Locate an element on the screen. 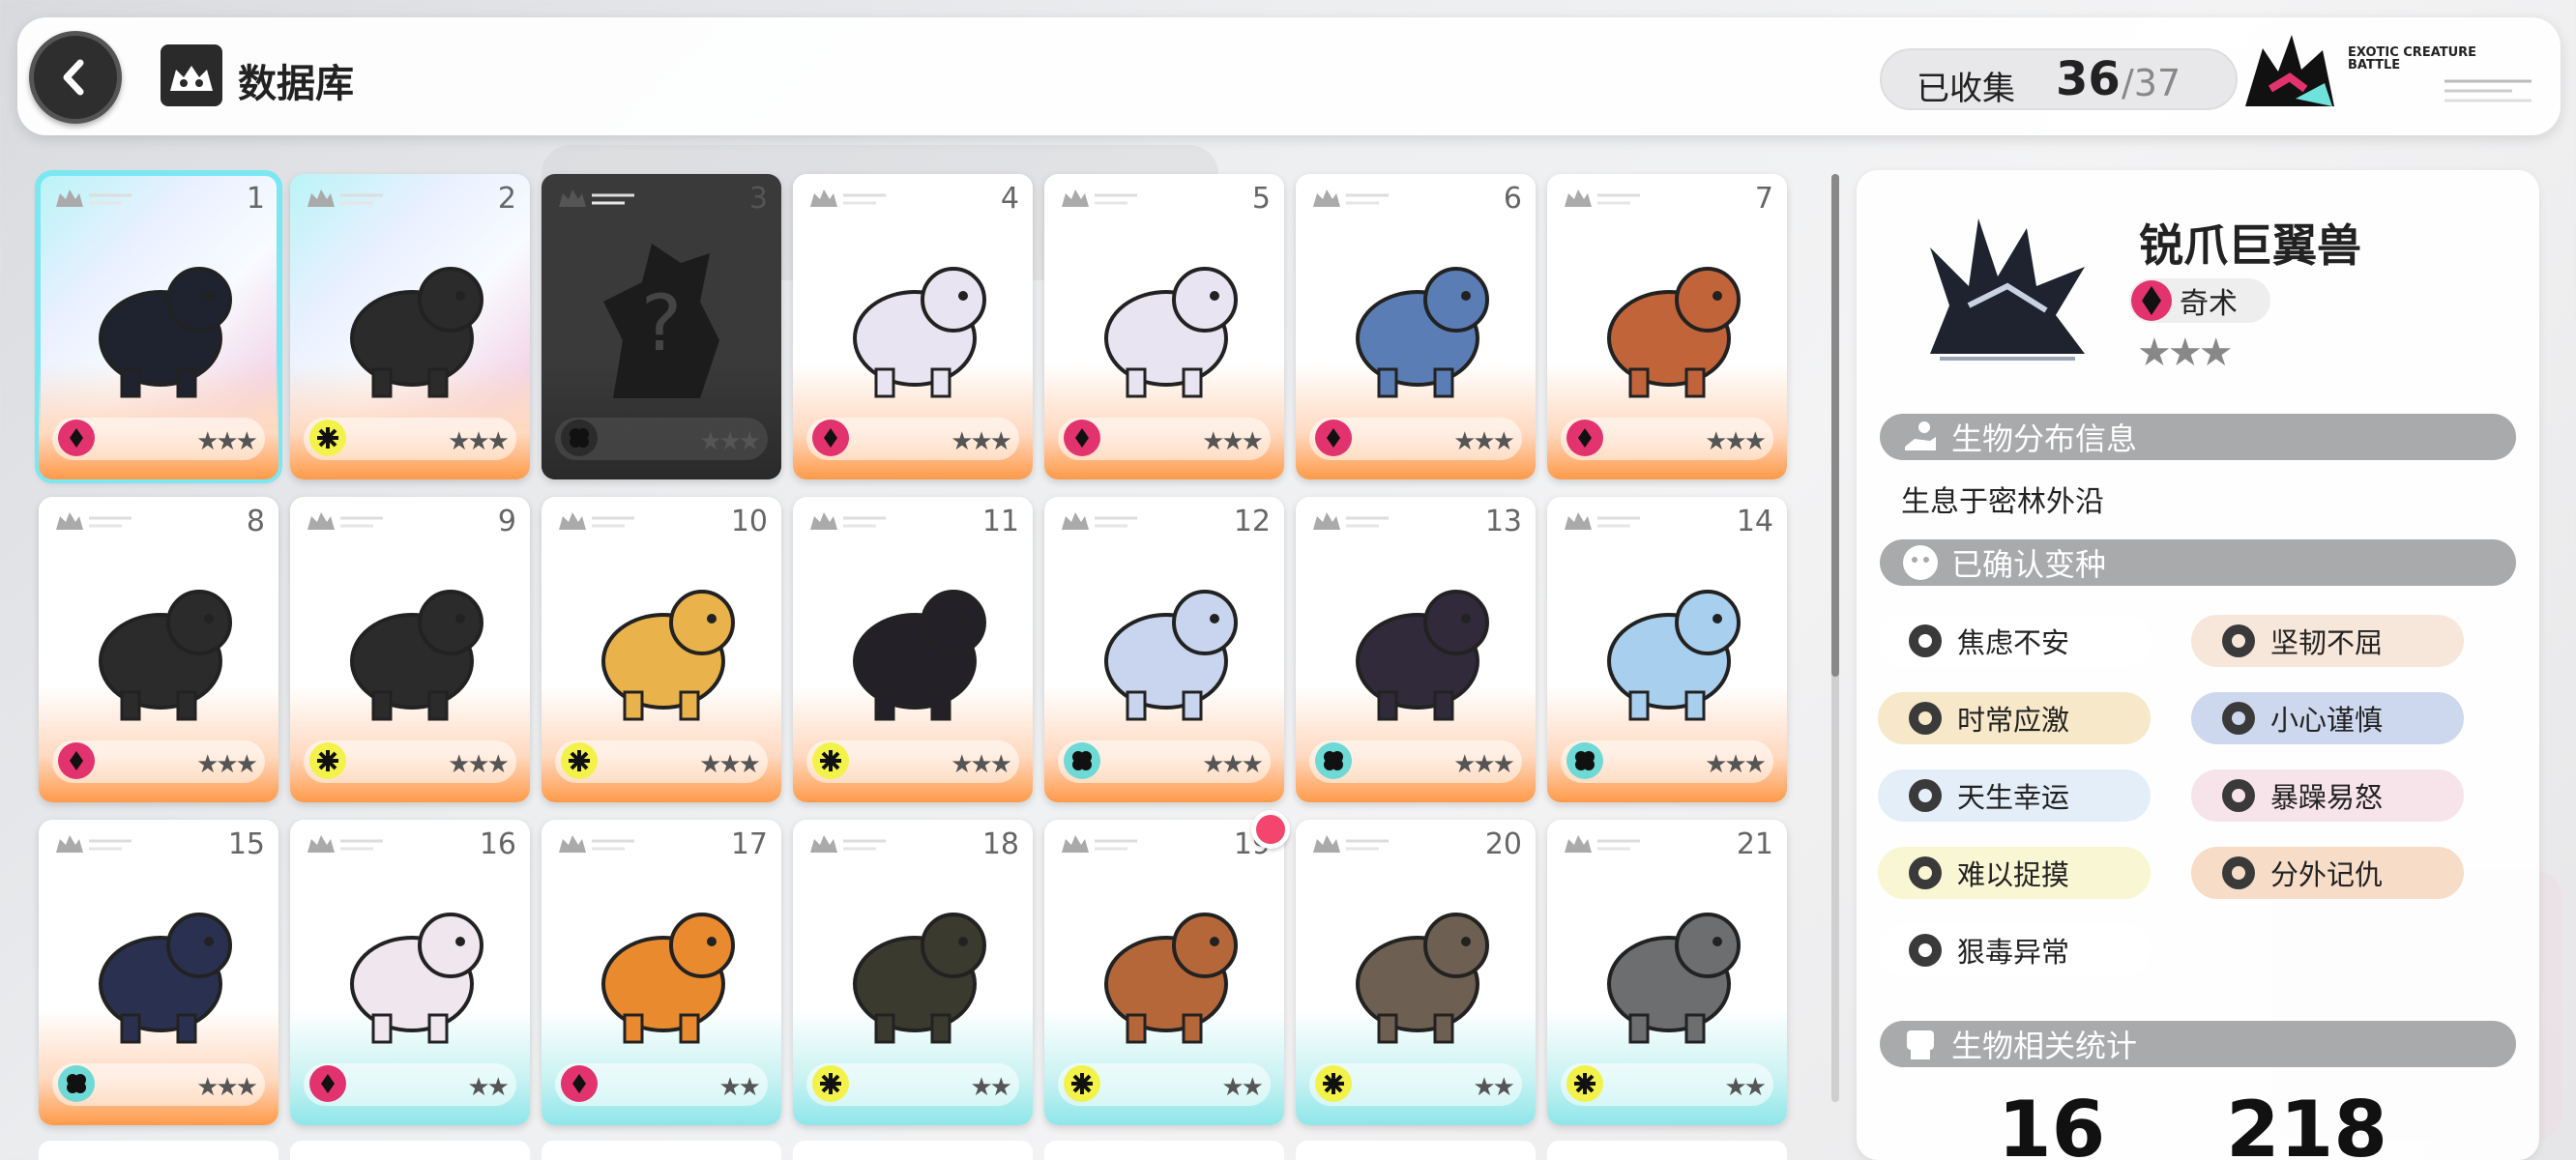 Image resolution: width=2576 pixels, height=1160 pixels. collection-counter: 已收集 36 /37 is located at coordinates (2059, 79).